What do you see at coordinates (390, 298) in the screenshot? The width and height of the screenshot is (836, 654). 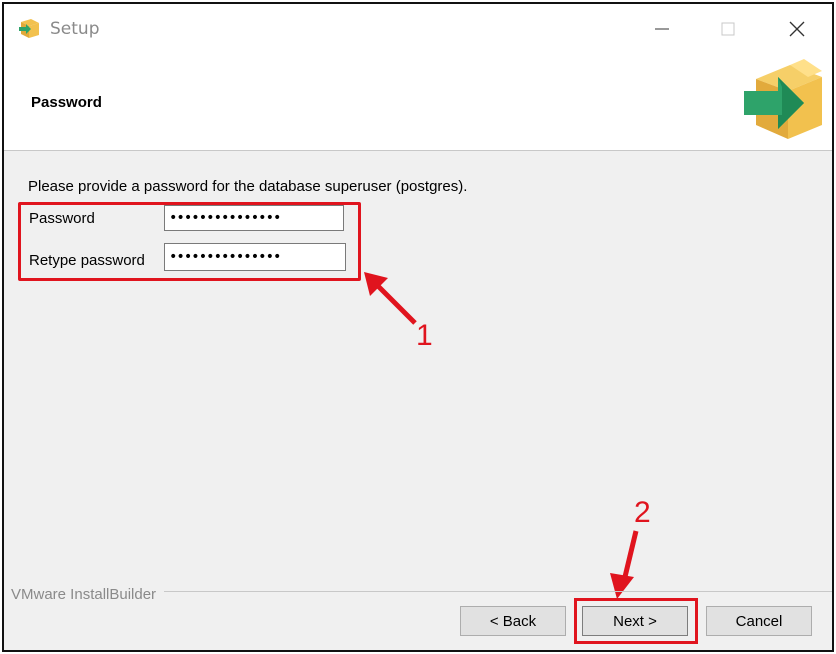 I see `annotation-arrow-icon` at bounding box center [390, 298].